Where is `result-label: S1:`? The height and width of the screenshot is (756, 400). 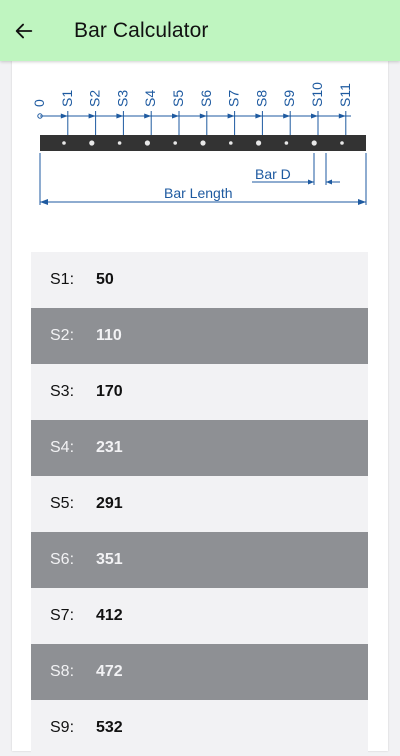 result-label: S1: is located at coordinates (62, 279).